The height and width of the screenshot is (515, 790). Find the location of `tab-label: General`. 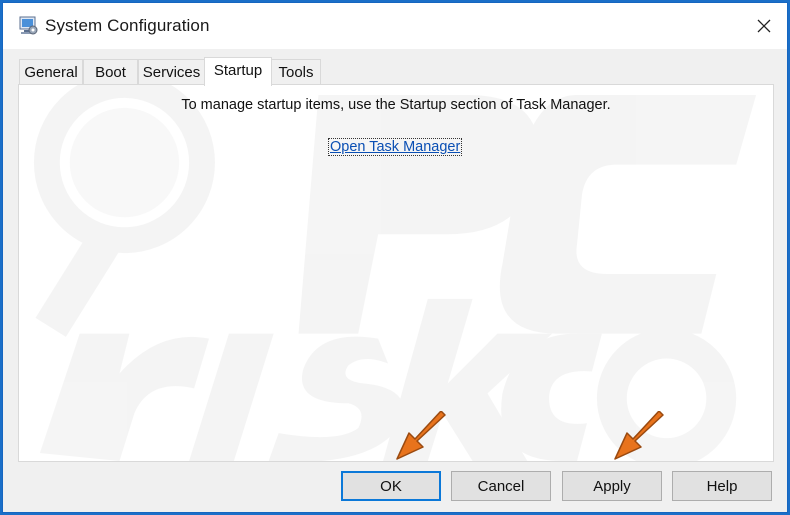

tab-label: General is located at coordinates (51, 72).